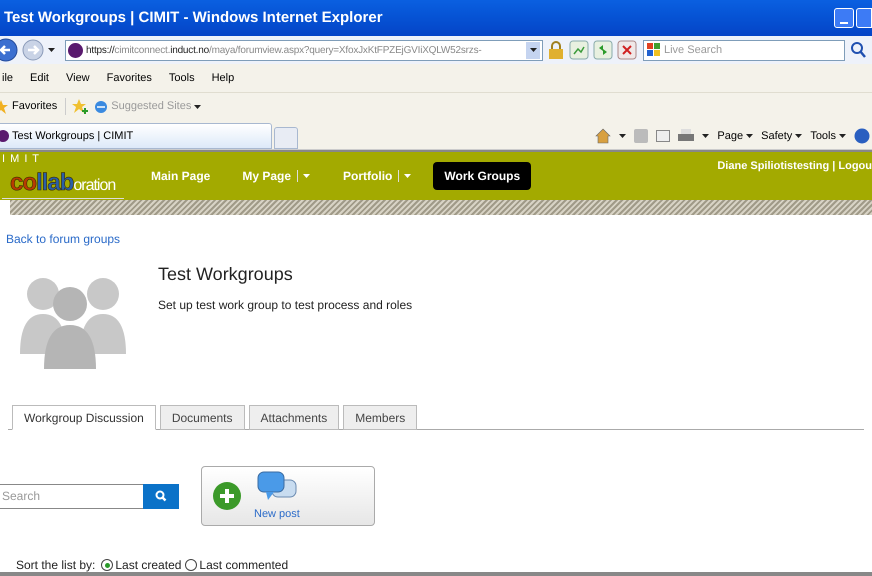  I want to click on search-input: Search, so click(71, 496).